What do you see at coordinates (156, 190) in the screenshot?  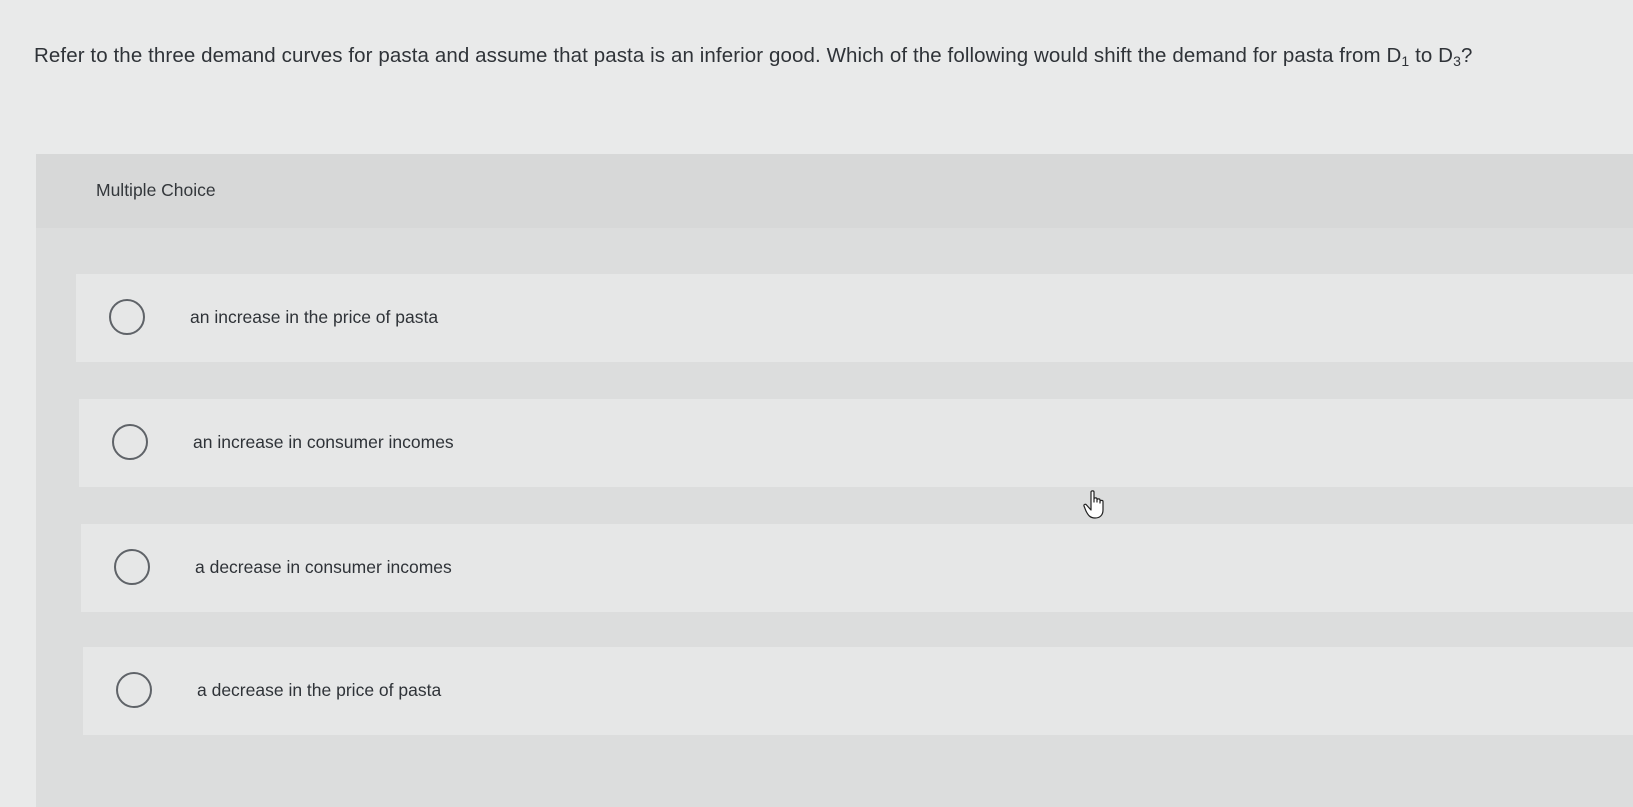 I see `multiple-choice-label: Multiple Choice` at bounding box center [156, 190].